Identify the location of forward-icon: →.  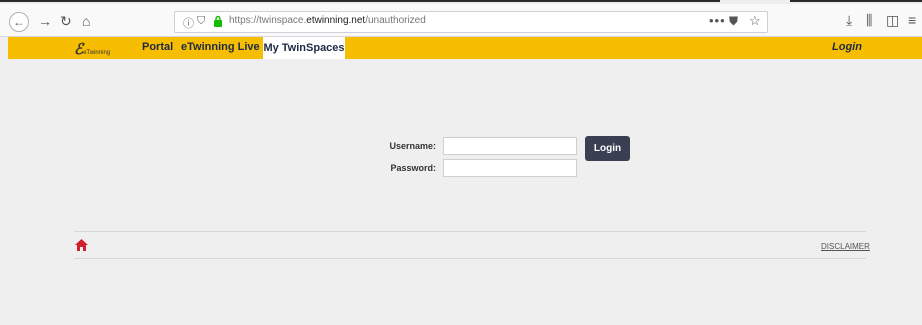
(45, 21).